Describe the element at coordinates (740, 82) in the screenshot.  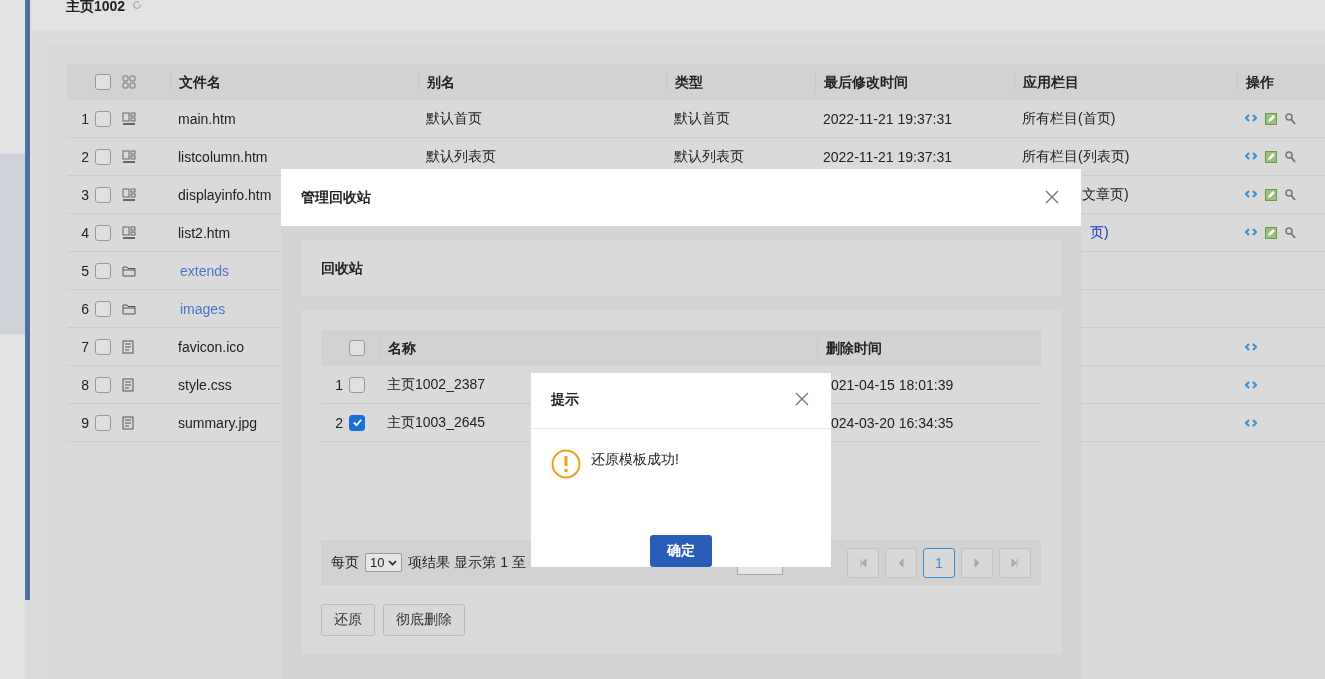
I see `column-header: 类型` at that location.